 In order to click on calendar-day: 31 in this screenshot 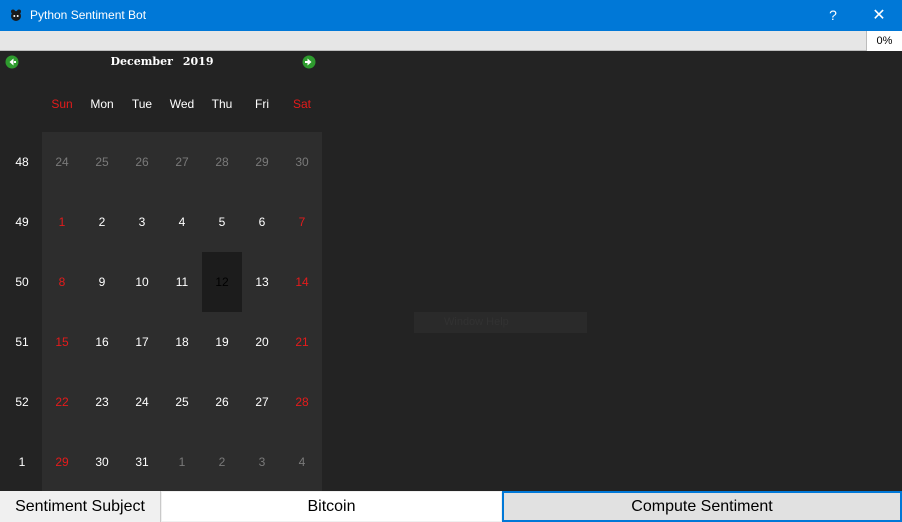, I will do `click(142, 462)`.